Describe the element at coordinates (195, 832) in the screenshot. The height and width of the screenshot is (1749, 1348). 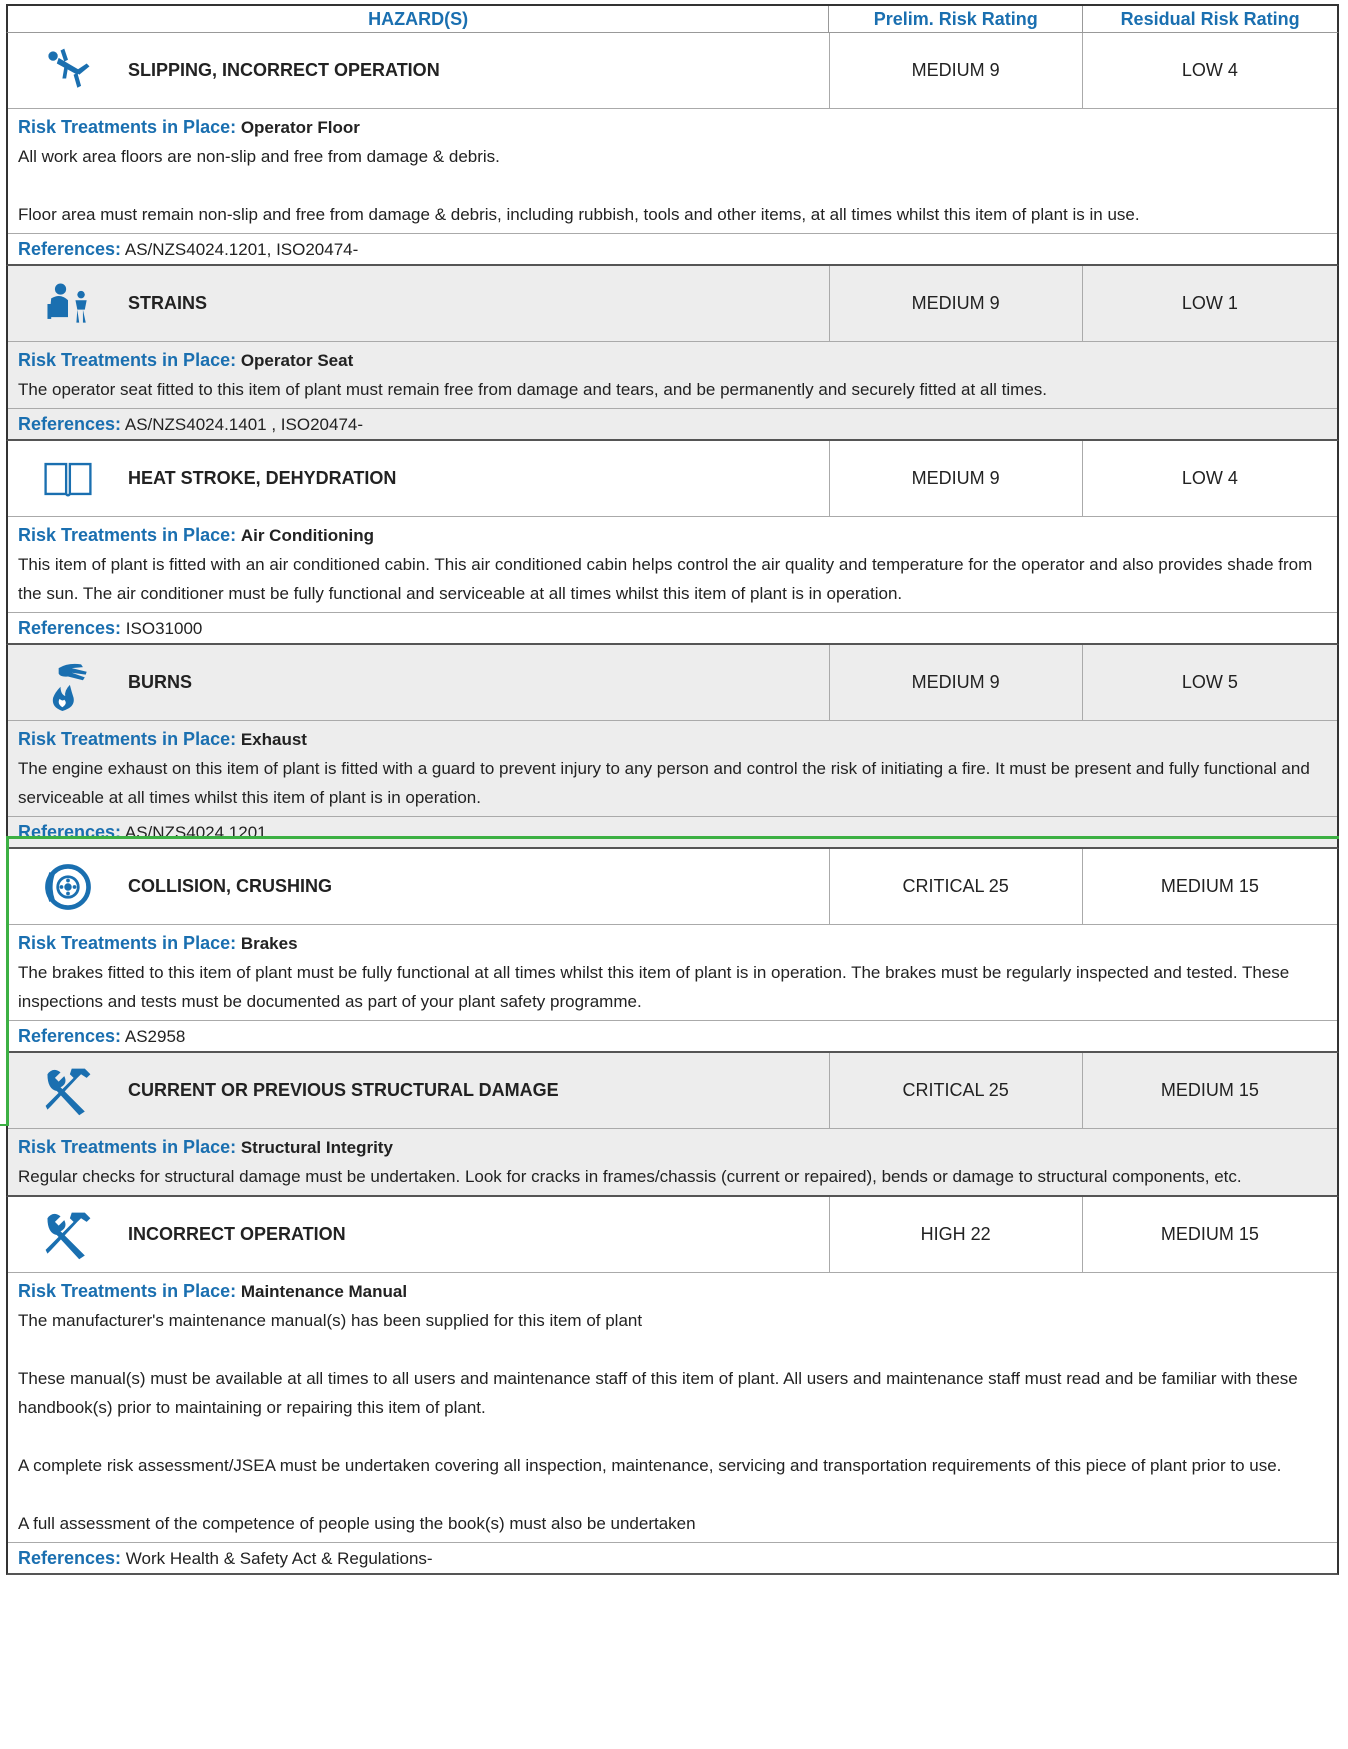
I see `references-value: AS/NZS4024.1201` at that location.